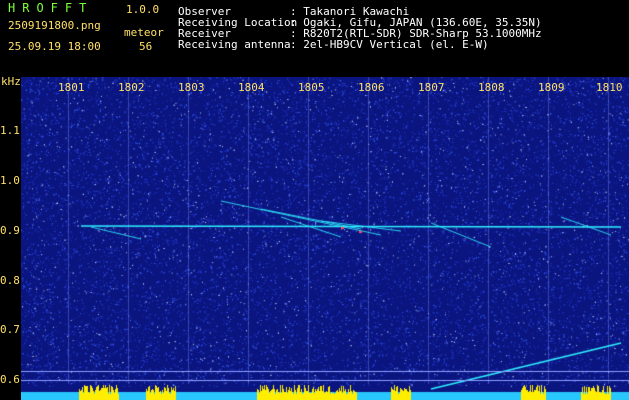  Describe the element at coordinates (10, 180) in the screenshot. I see `y-tick-label: 1.0` at that location.